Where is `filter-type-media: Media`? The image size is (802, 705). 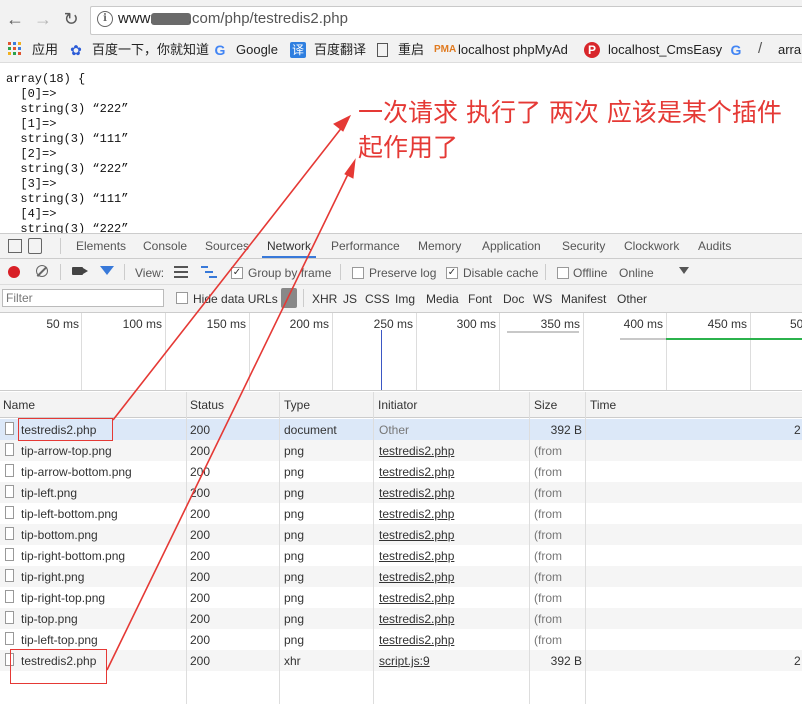 filter-type-media: Media is located at coordinates (442, 299).